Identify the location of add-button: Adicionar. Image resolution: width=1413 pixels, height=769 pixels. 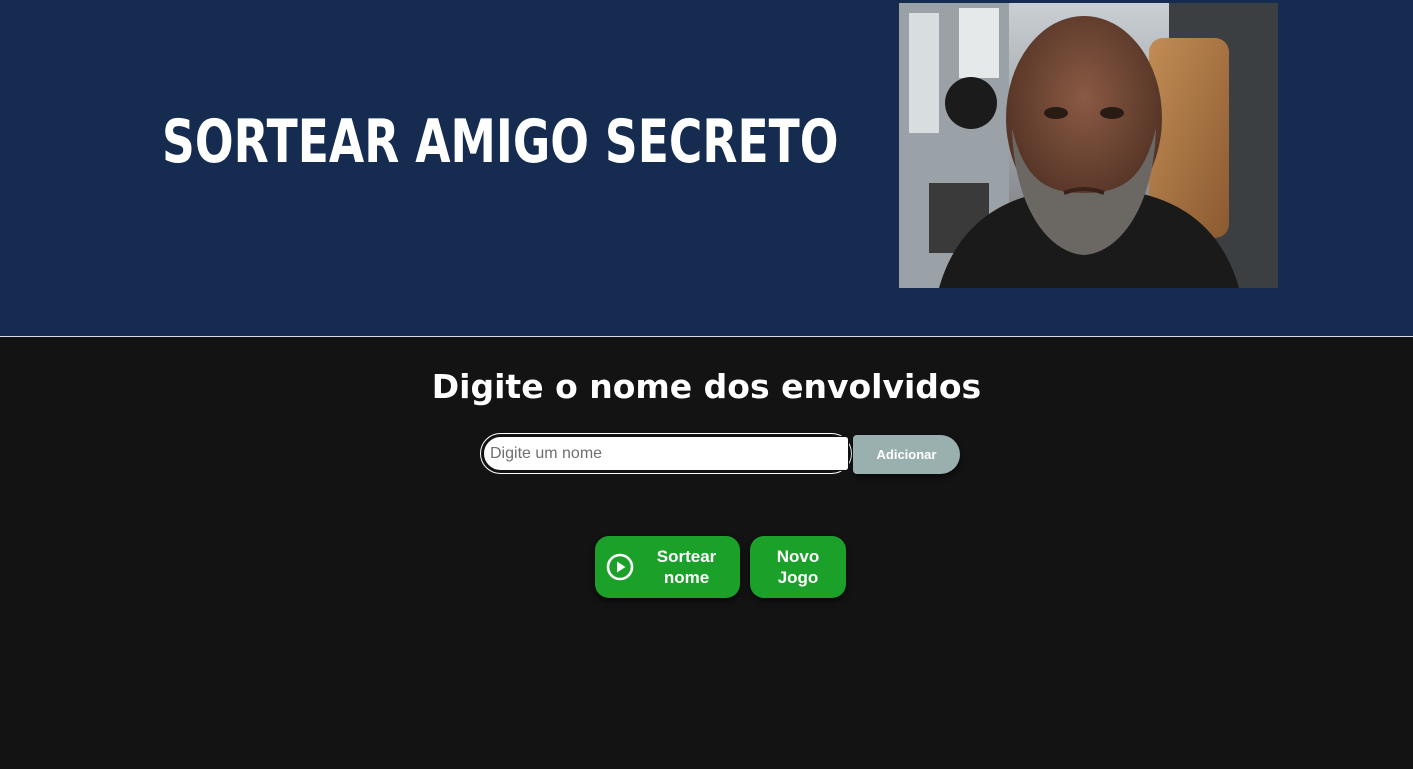
(906, 454).